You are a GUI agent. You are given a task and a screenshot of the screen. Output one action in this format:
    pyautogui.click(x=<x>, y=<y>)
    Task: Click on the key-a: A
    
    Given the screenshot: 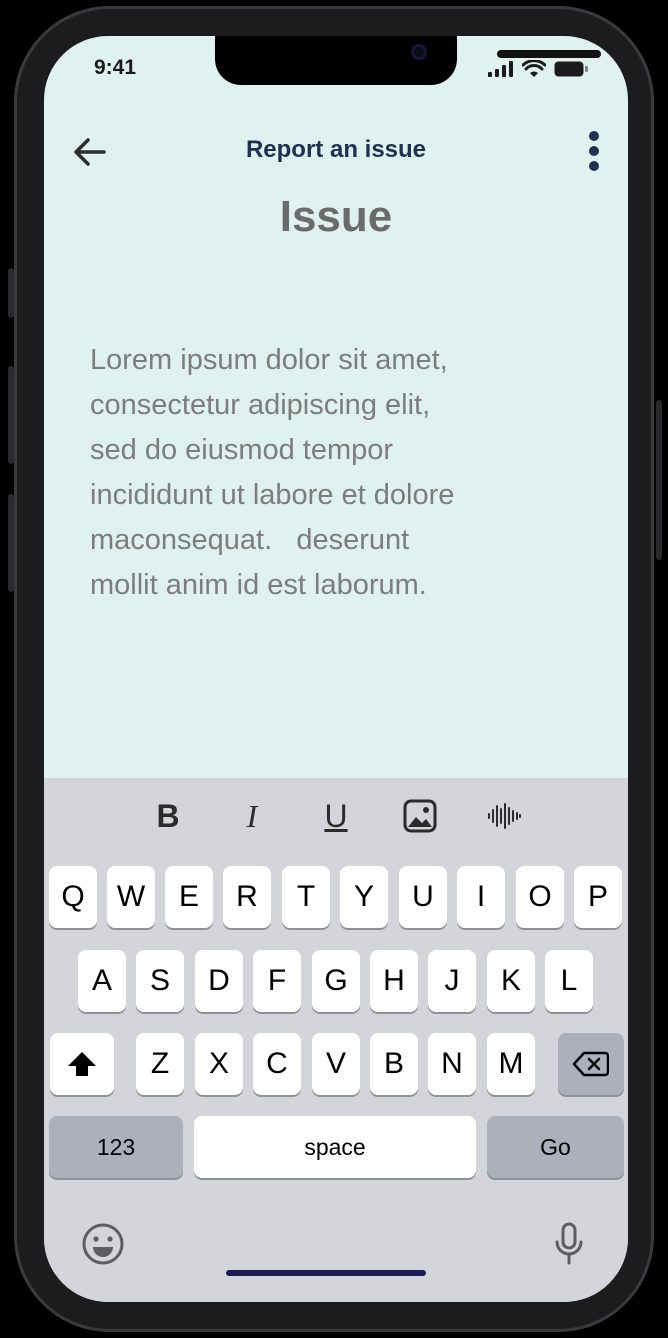 What is the action you would take?
    pyautogui.click(x=102, y=981)
    